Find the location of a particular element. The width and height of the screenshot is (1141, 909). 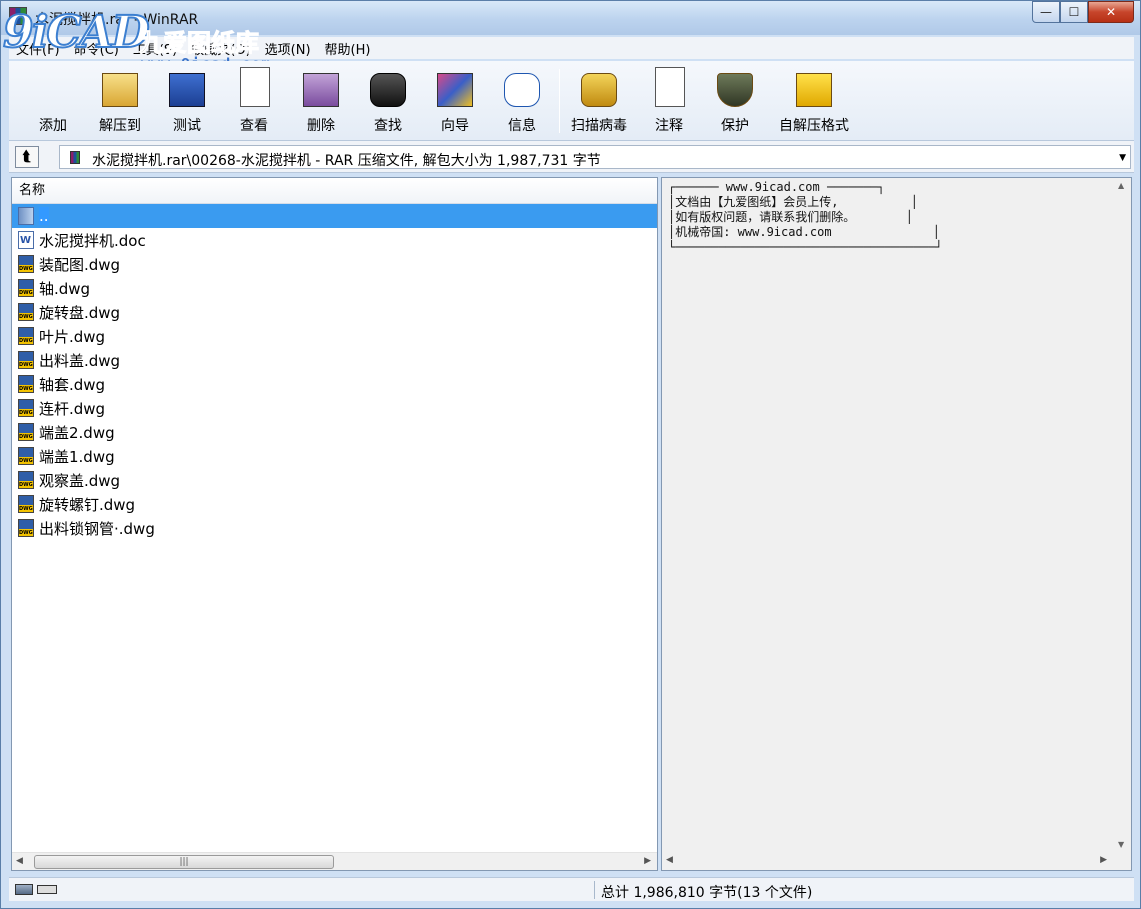

delete-recycle-icon is located at coordinates (321, 87).